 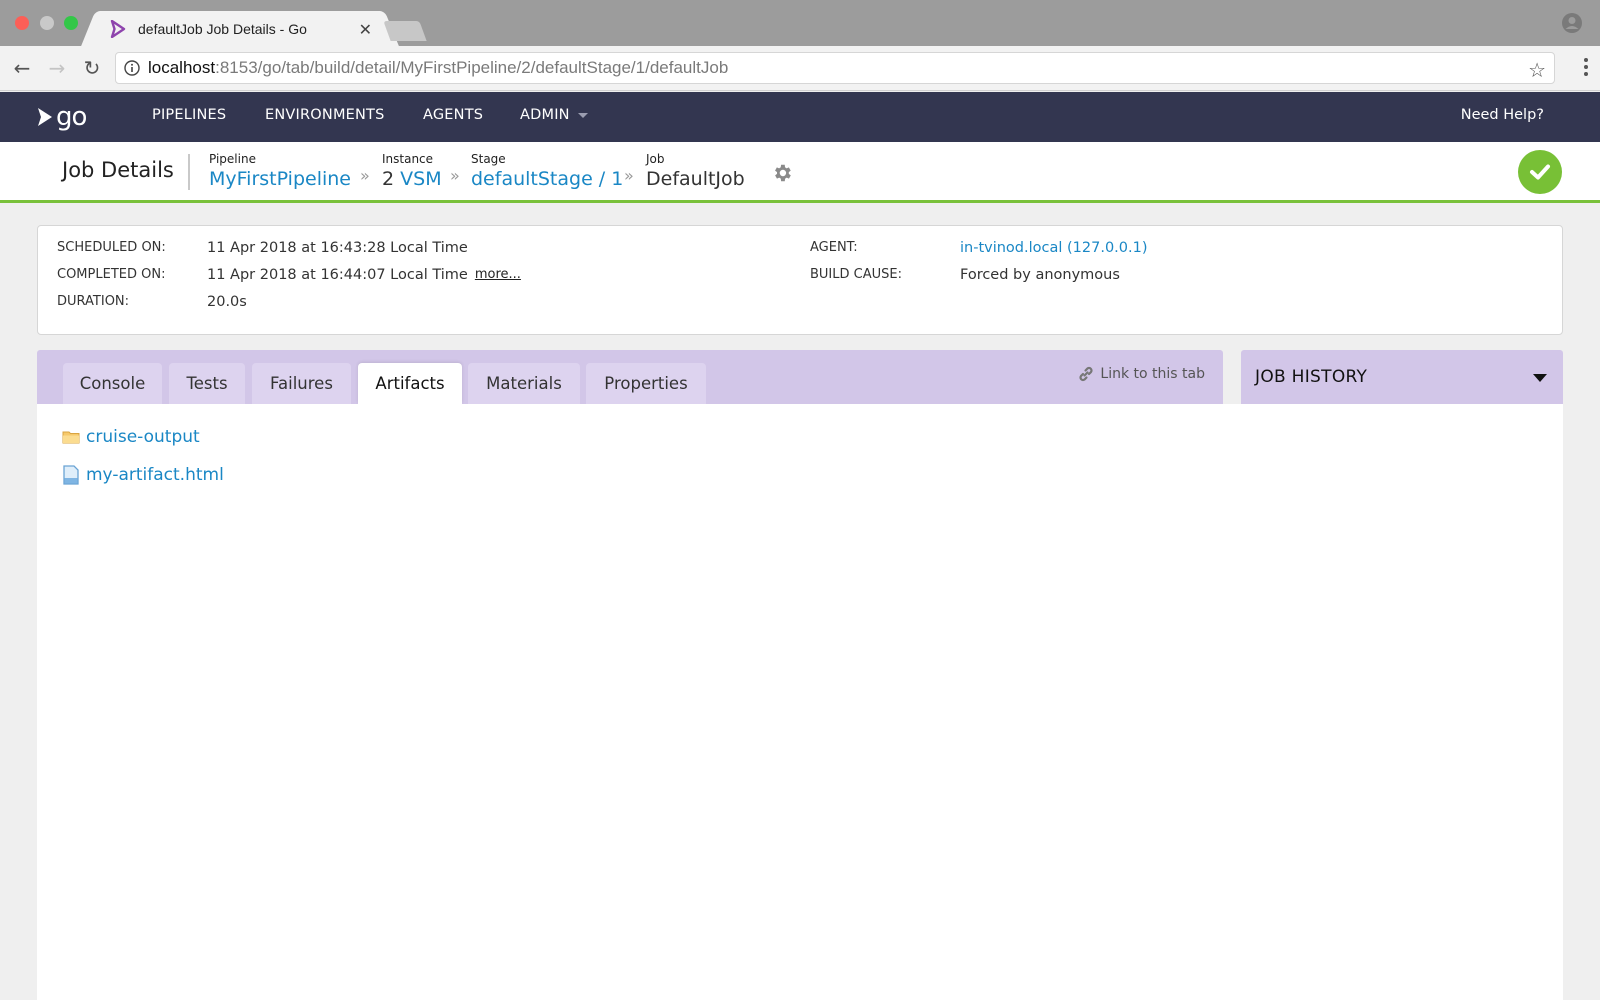 What do you see at coordinates (695, 179) in the screenshot?
I see `job-name: DefaultJob` at bounding box center [695, 179].